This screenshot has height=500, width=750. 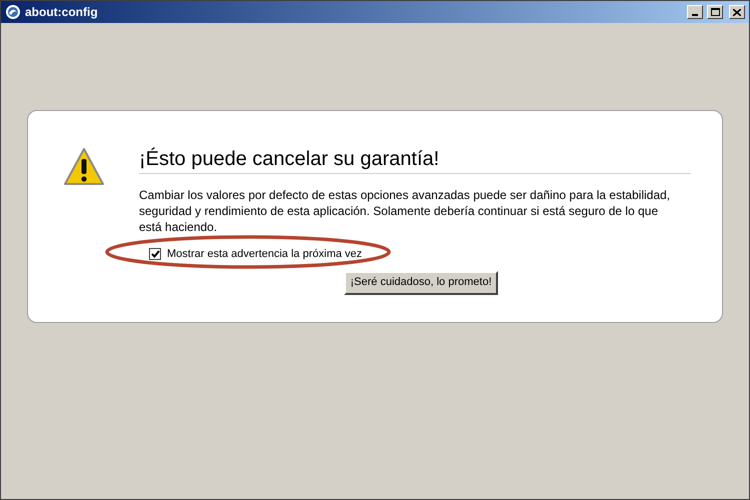 What do you see at coordinates (421, 282) in the screenshot?
I see `confirm-button: ¡Seré cuidadoso, lo prometo!` at bounding box center [421, 282].